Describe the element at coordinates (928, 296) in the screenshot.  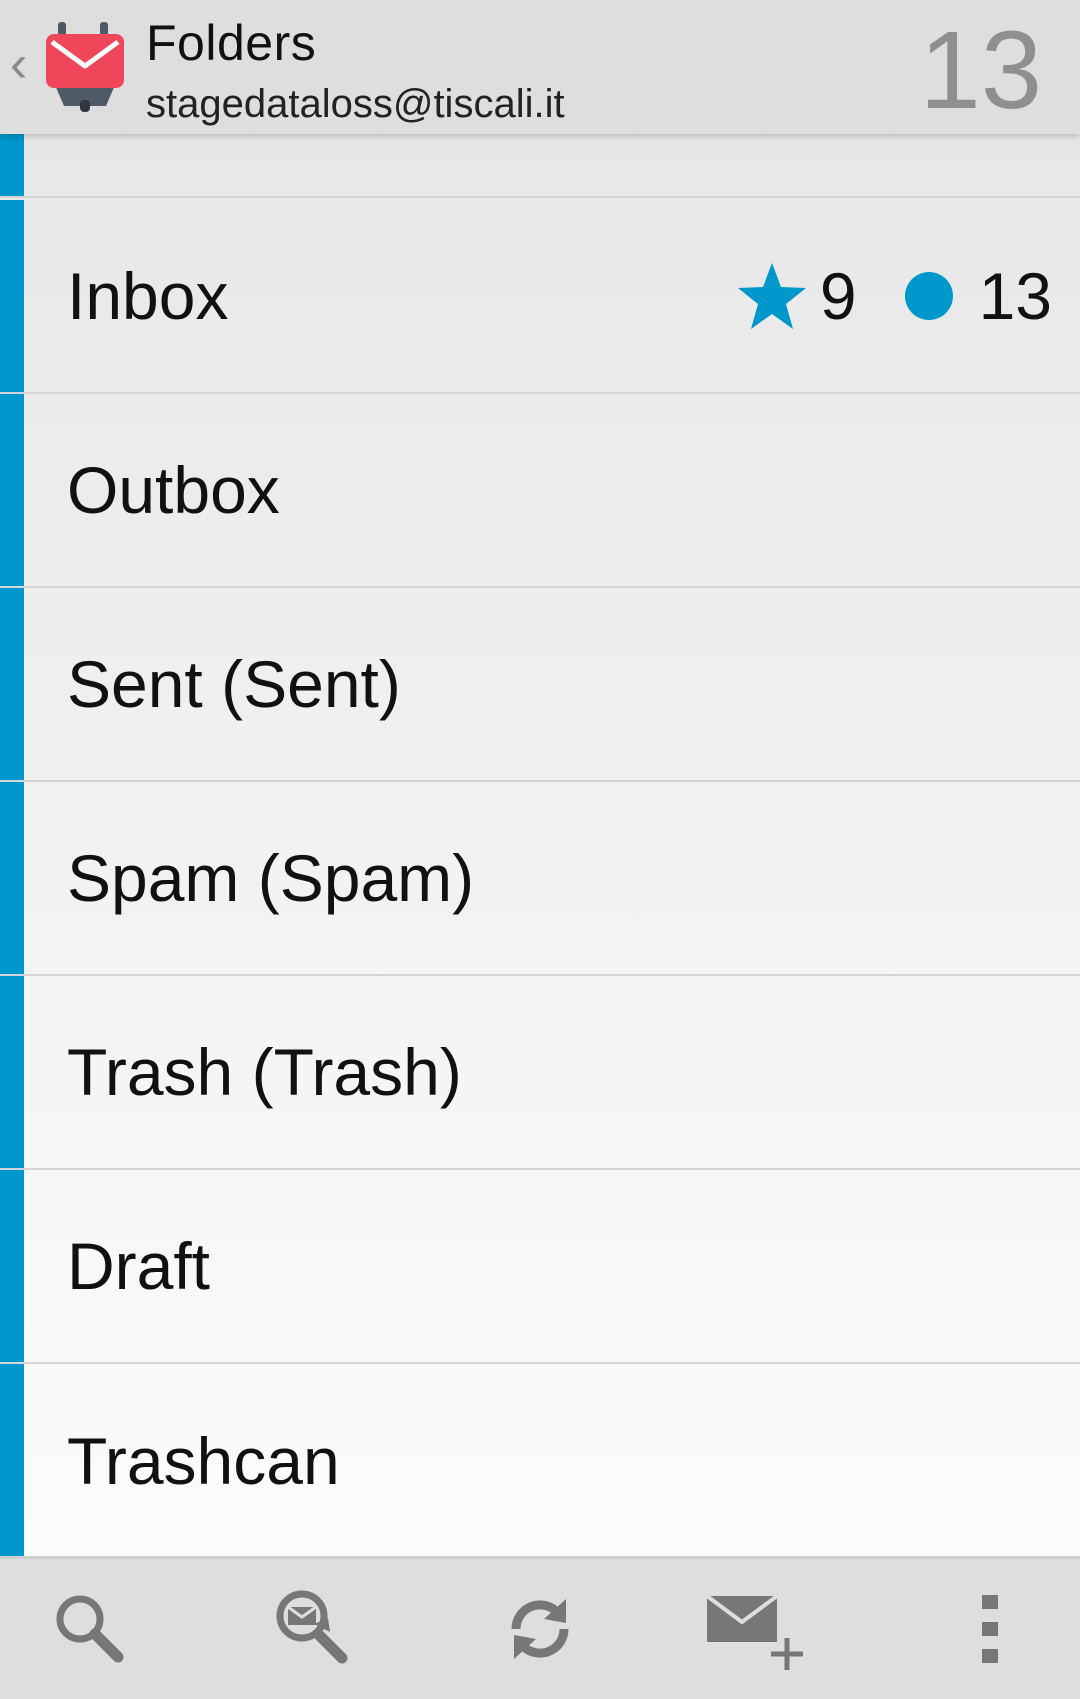
I see `unread-dot-icon` at that location.